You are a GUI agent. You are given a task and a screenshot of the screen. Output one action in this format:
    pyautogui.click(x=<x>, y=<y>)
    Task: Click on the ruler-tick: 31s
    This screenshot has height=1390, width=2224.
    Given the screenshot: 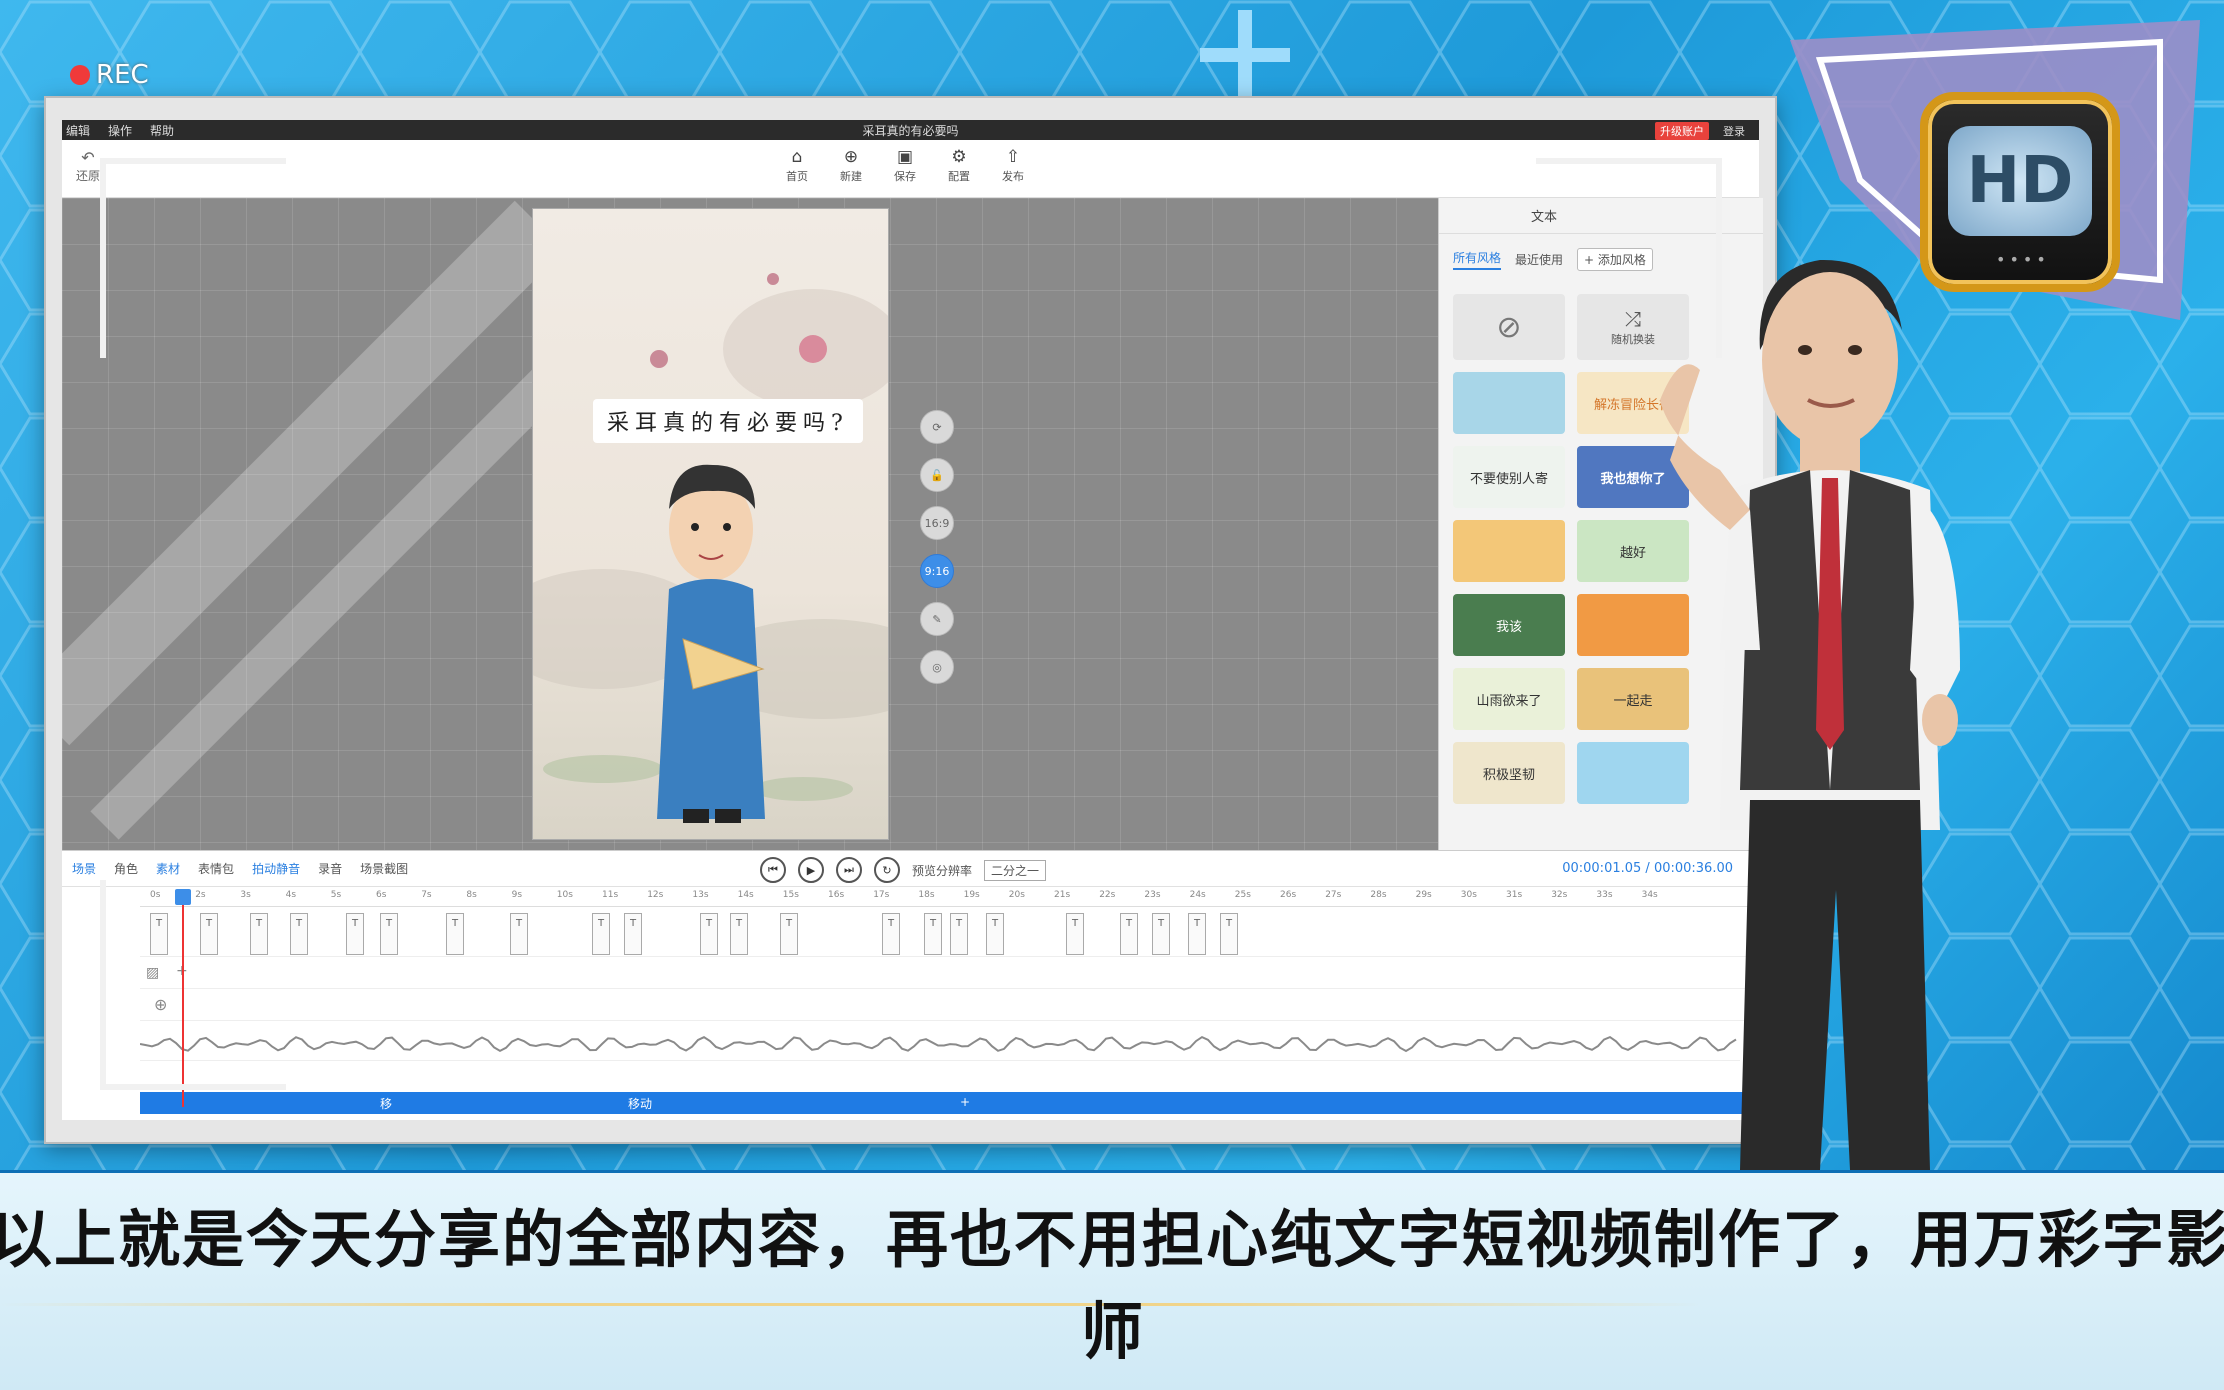 What is the action you would take?
    pyautogui.click(x=1514, y=895)
    